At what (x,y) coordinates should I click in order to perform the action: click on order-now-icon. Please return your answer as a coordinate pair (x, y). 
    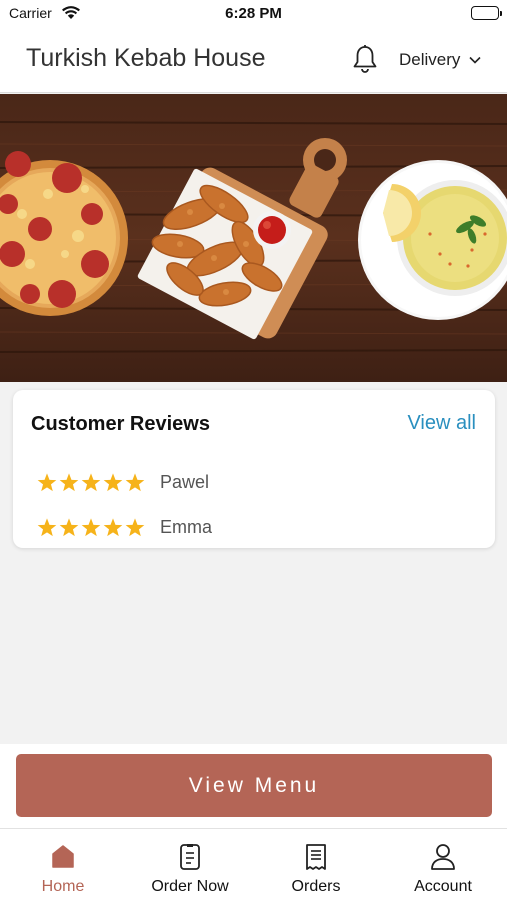
    Looking at the image, I should click on (190, 858).